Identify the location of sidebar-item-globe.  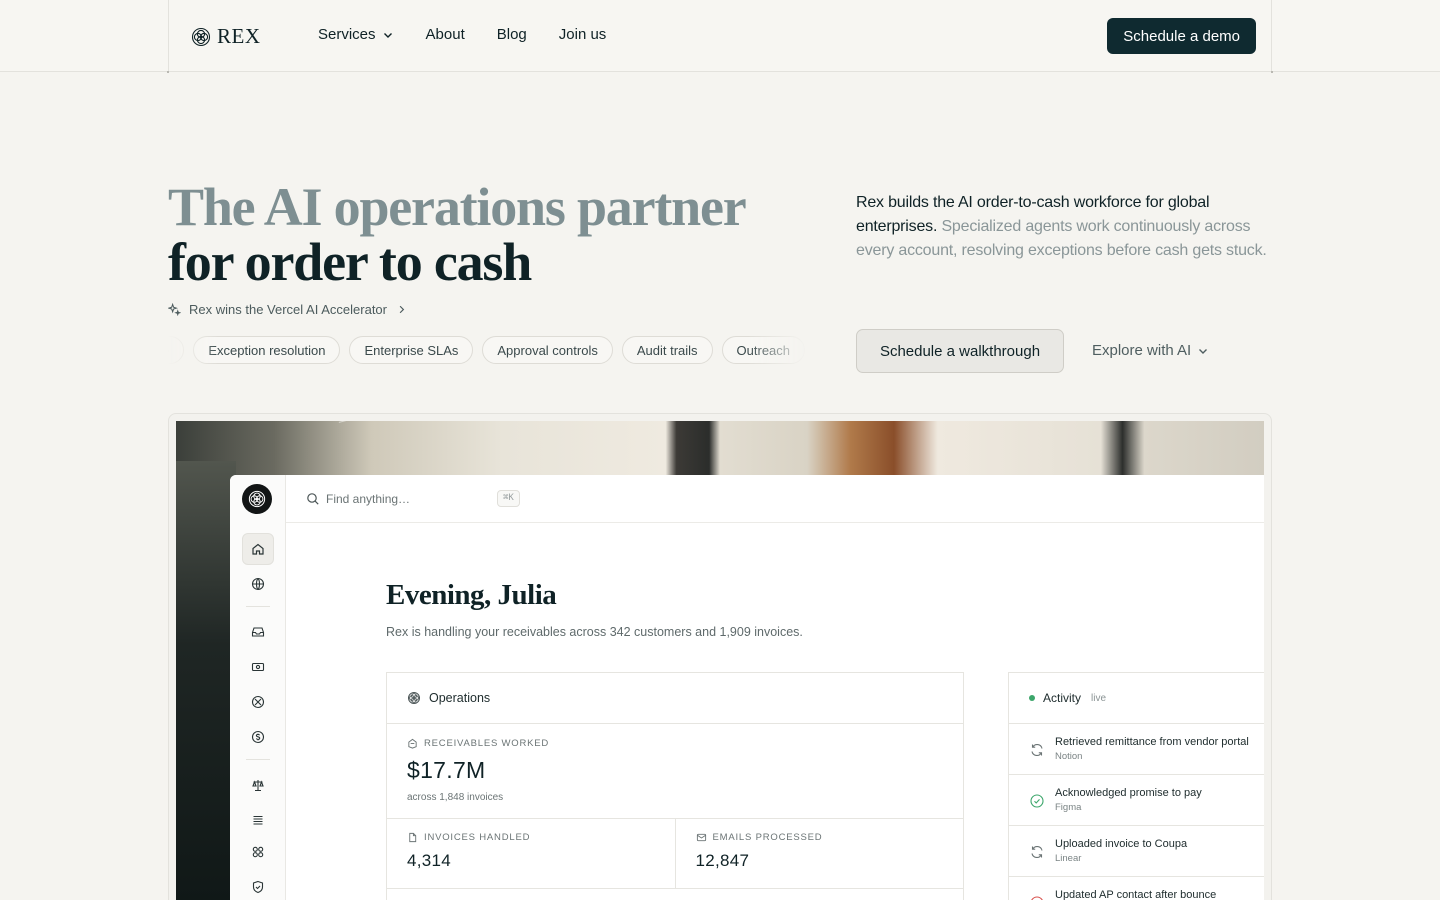
(258, 584).